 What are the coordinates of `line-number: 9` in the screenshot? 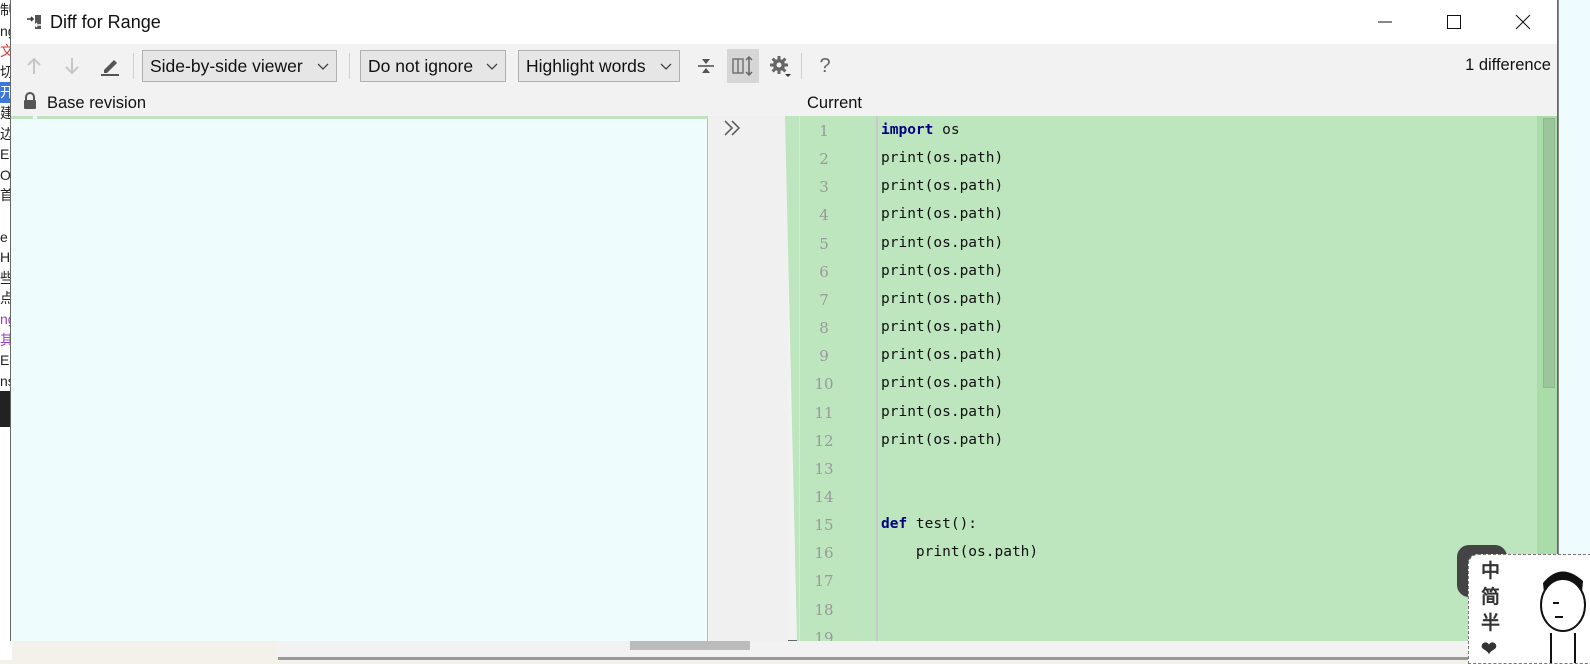 It's located at (824, 356).